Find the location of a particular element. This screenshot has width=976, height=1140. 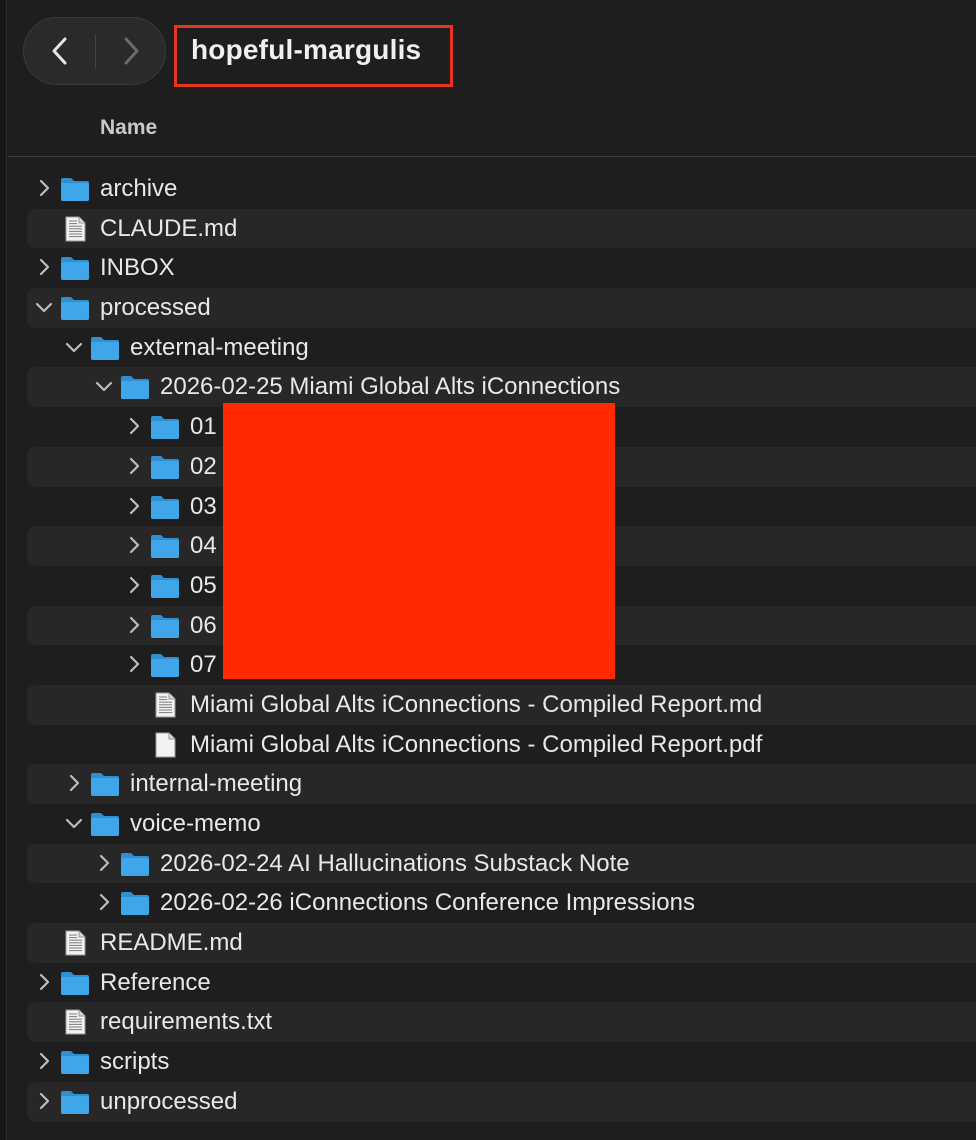

folder-row: Reference is located at coordinates (488, 983).